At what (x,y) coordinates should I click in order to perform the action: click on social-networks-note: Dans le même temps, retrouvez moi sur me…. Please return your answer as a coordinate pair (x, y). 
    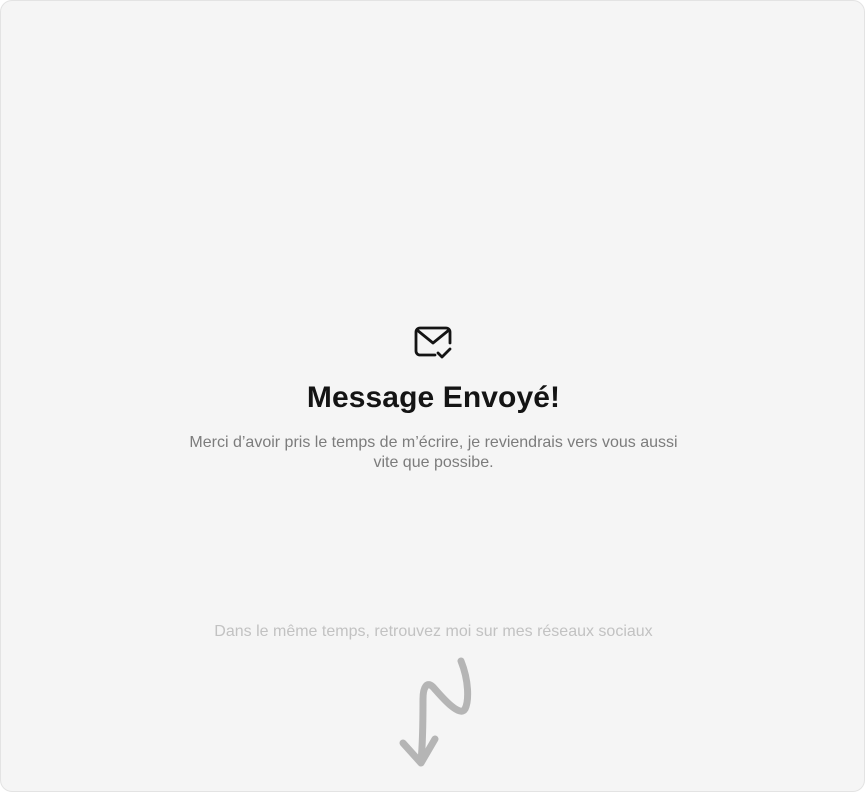
    Looking at the image, I should click on (433, 631).